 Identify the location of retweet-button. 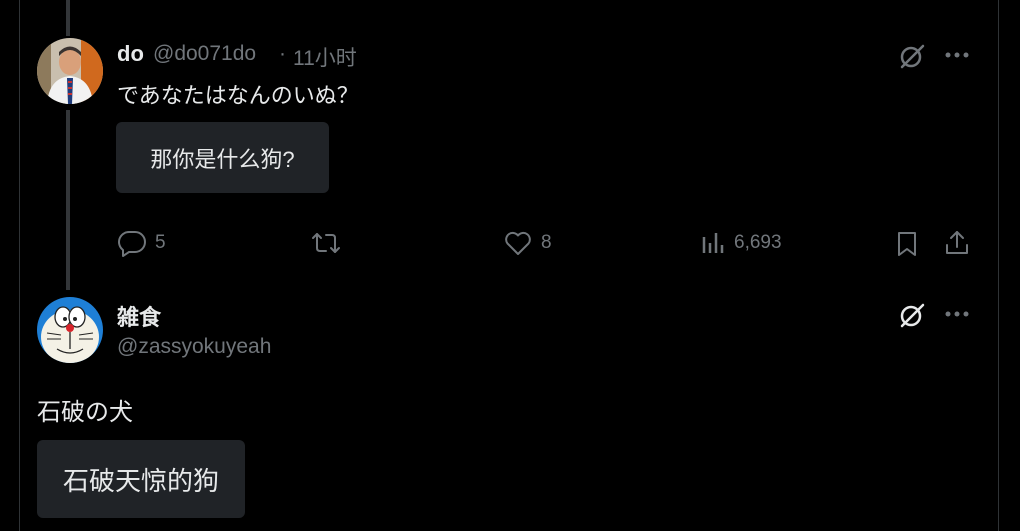
(330, 243).